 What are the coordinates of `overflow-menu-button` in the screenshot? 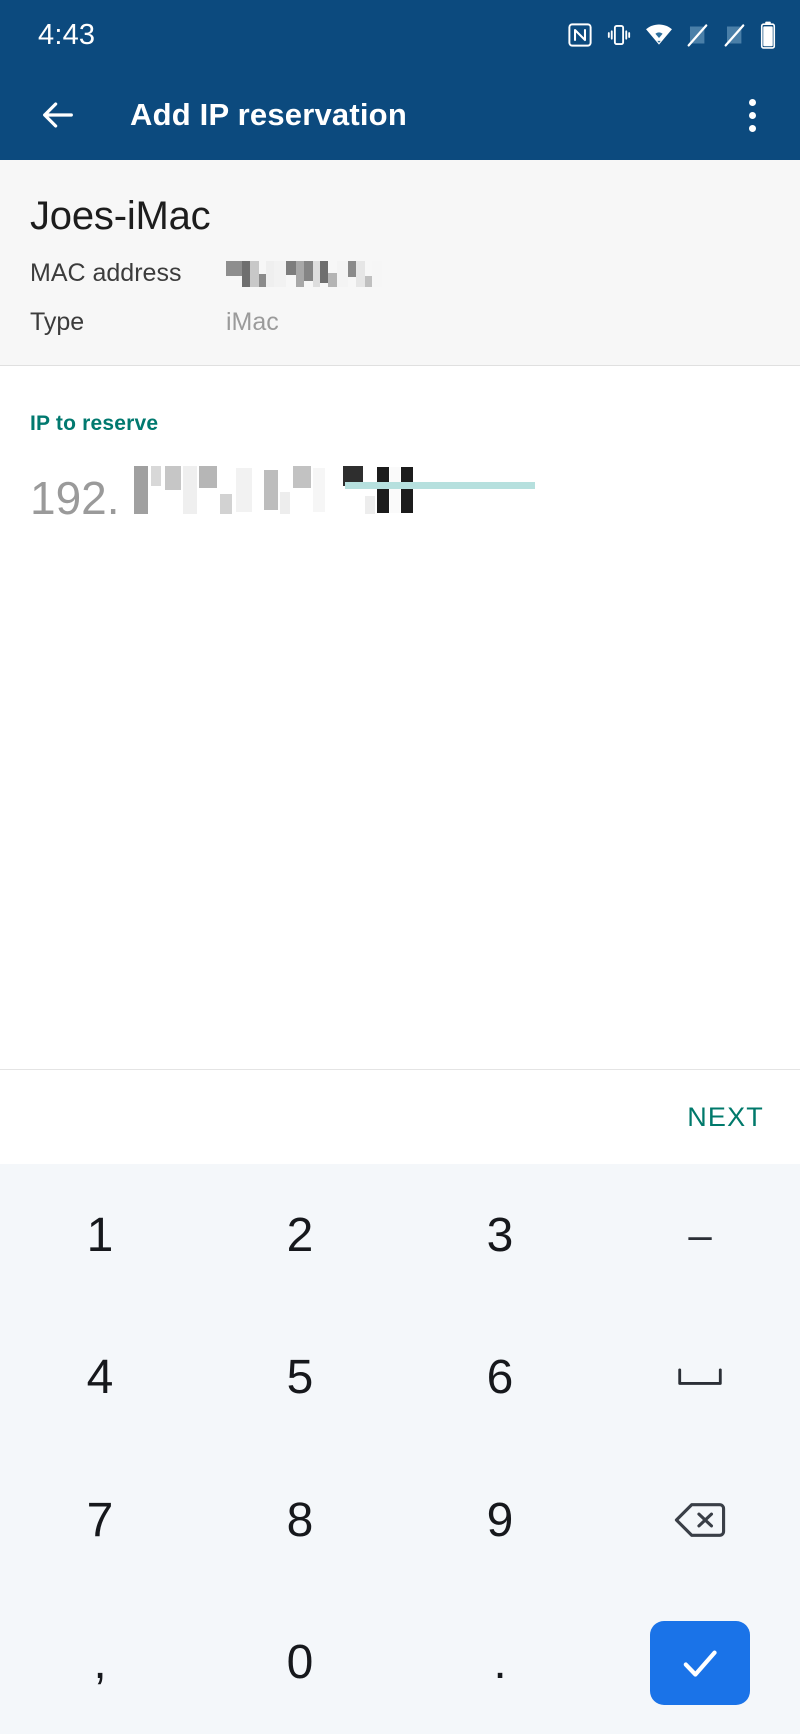 It's located at (752, 115).